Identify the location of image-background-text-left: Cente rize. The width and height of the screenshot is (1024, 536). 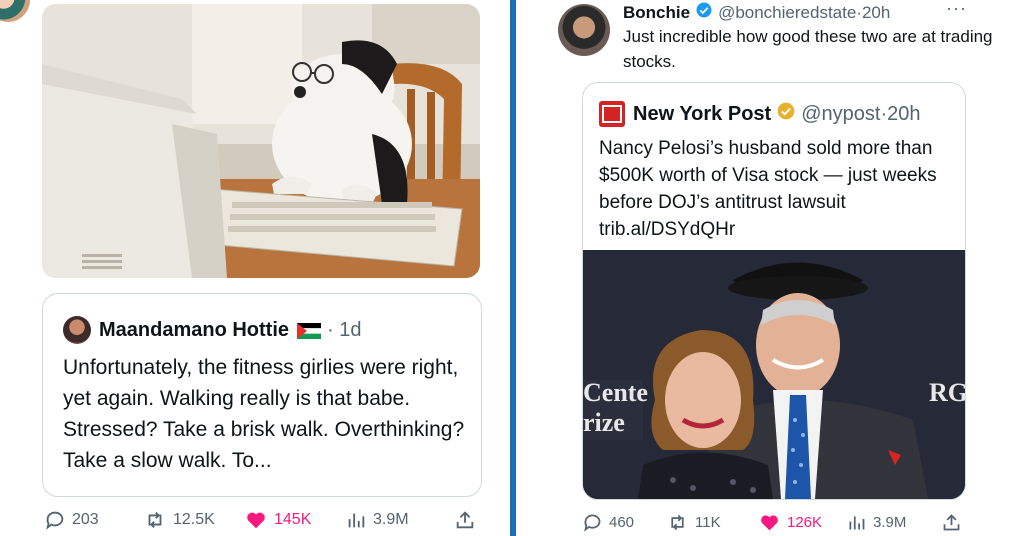
(615, 407).